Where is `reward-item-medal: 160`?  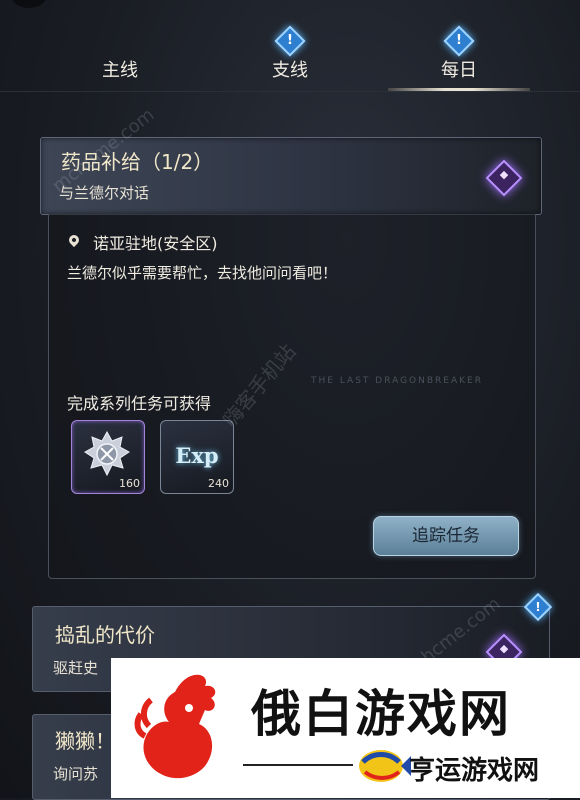 reward-item-medal: 160 is located at coordinates (108, 457).